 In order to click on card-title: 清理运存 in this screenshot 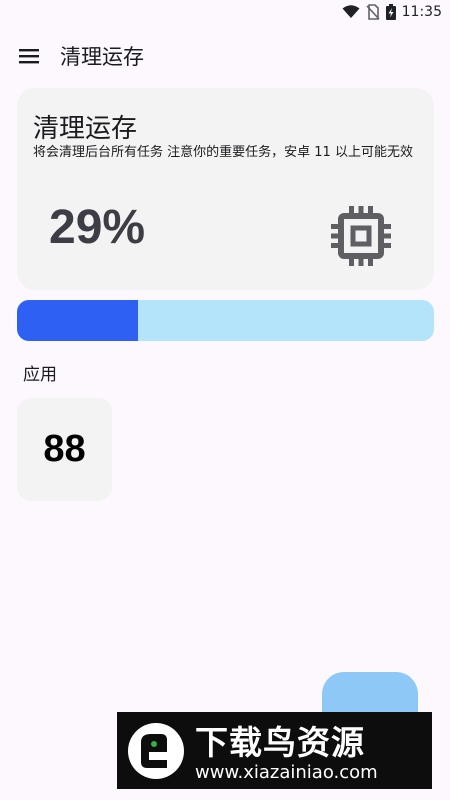, I will do `click(85, 129)`.